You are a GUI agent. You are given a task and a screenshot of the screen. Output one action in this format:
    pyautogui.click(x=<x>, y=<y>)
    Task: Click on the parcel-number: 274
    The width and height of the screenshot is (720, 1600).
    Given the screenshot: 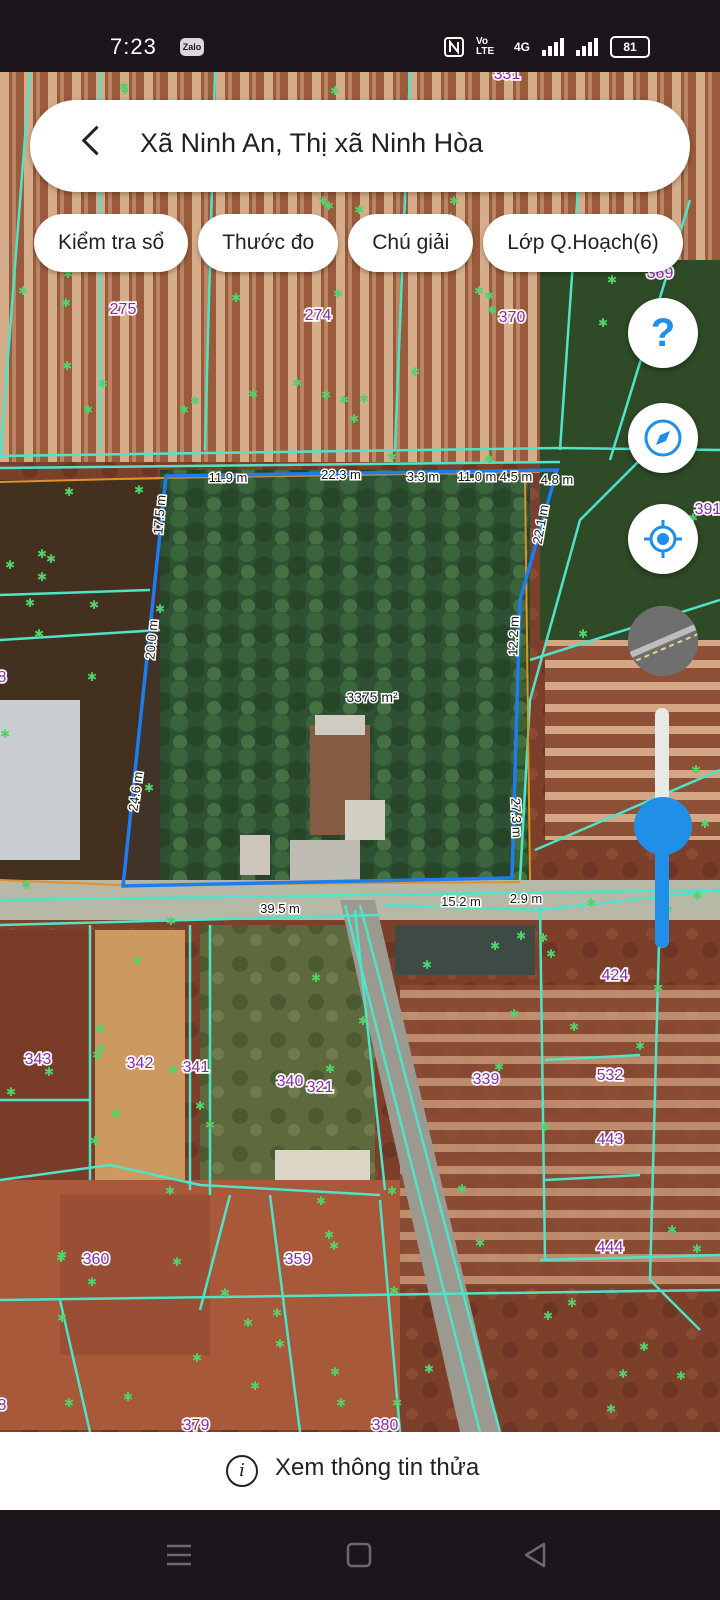 What is the action you would take?
    pyautogui.click(x=318, y=315)
    